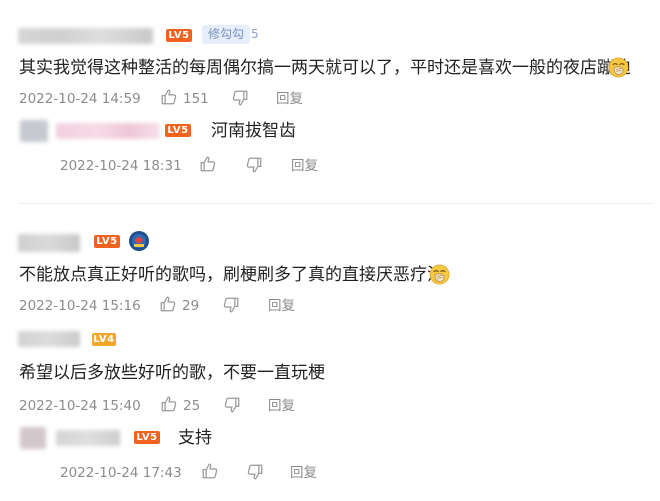 Image resolution: width=660 pixels, height=501 pixels. Describe the element at coordinates (121, 473) in the screenshot. I see `reply-time: 2022-10-24 17:43` at that location.